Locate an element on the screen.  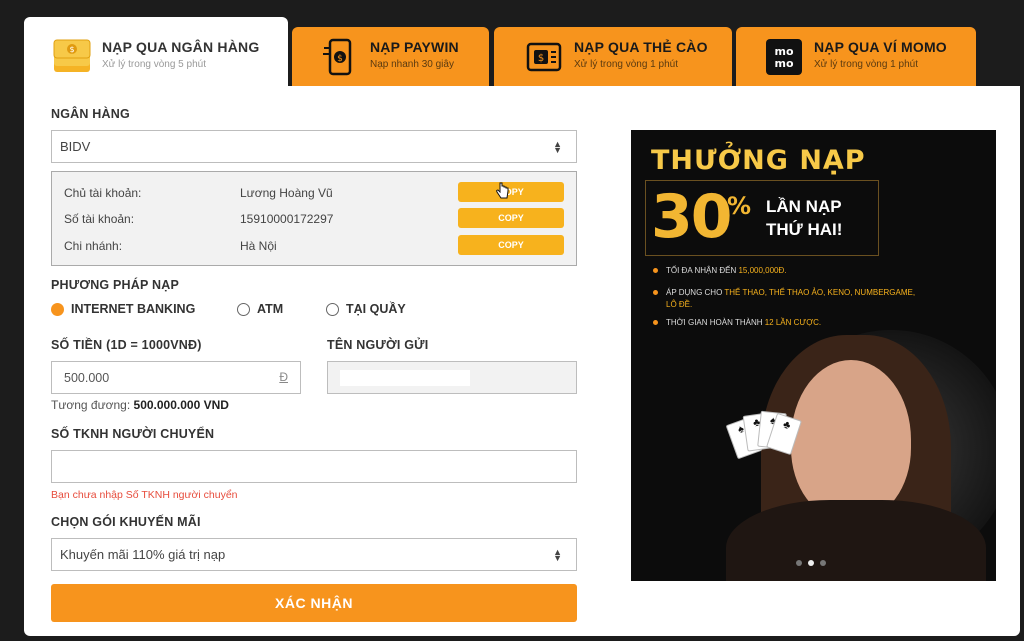
promo-select-value: Khuyến mãi 110% giá trị nạp is located at coordinates (143, 554).